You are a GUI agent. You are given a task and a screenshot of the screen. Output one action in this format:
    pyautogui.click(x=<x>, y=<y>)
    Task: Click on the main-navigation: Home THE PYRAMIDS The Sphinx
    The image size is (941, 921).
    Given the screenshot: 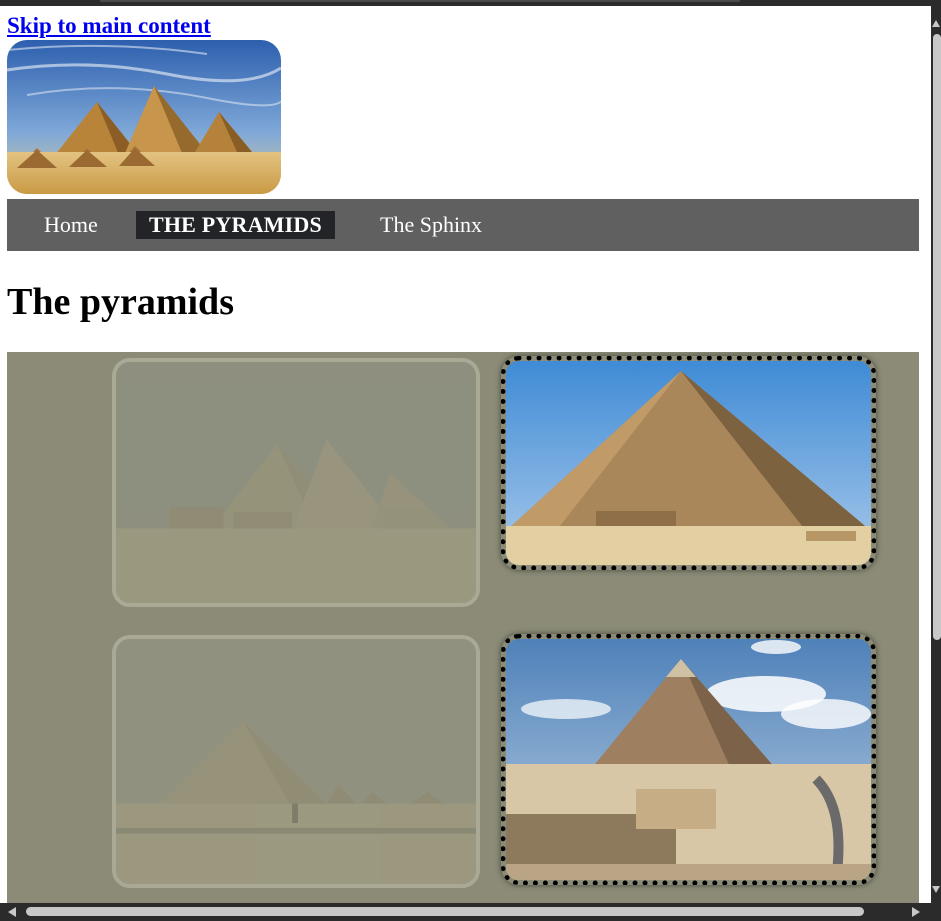 What is the action you would take?
    pyautogui.click(x=463, y=225)
    